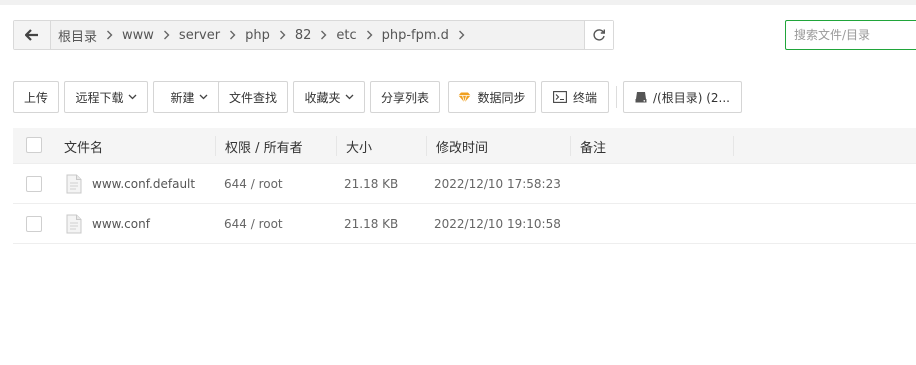  I want to click on share-list-button: 分享列表, so click(405, 97).